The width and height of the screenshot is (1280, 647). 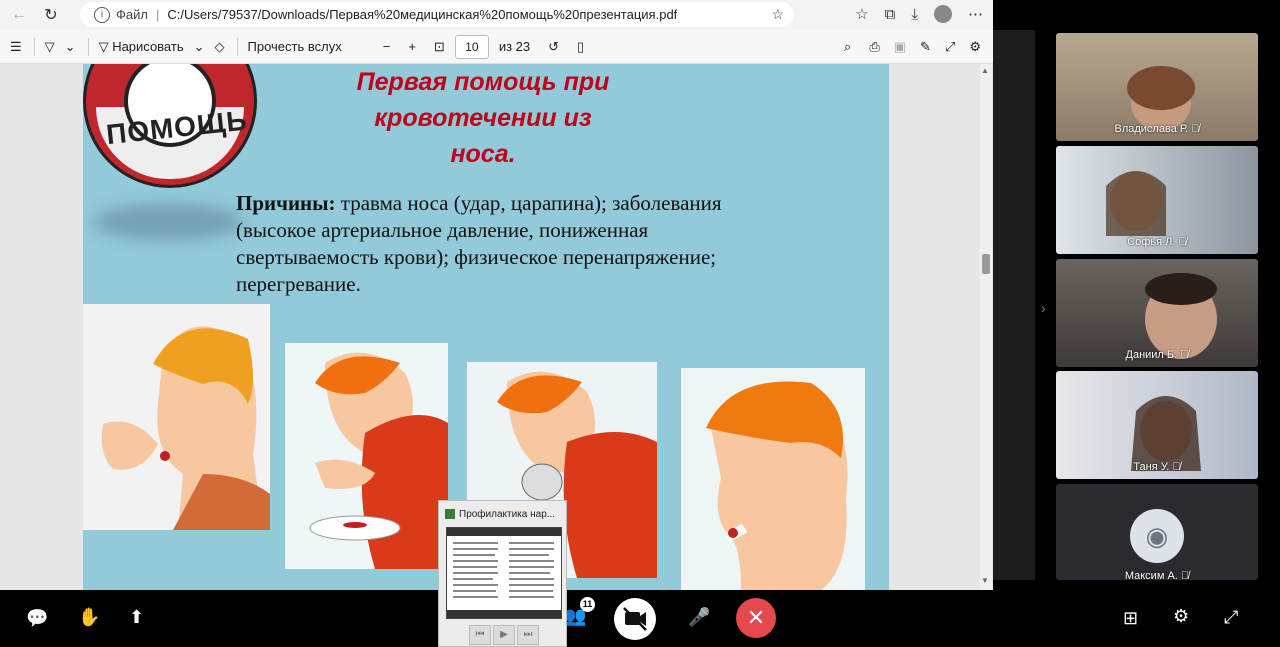 I want to click on slide-title: Первая помощь при кровотечении из носа., so click(x=483, y=118).